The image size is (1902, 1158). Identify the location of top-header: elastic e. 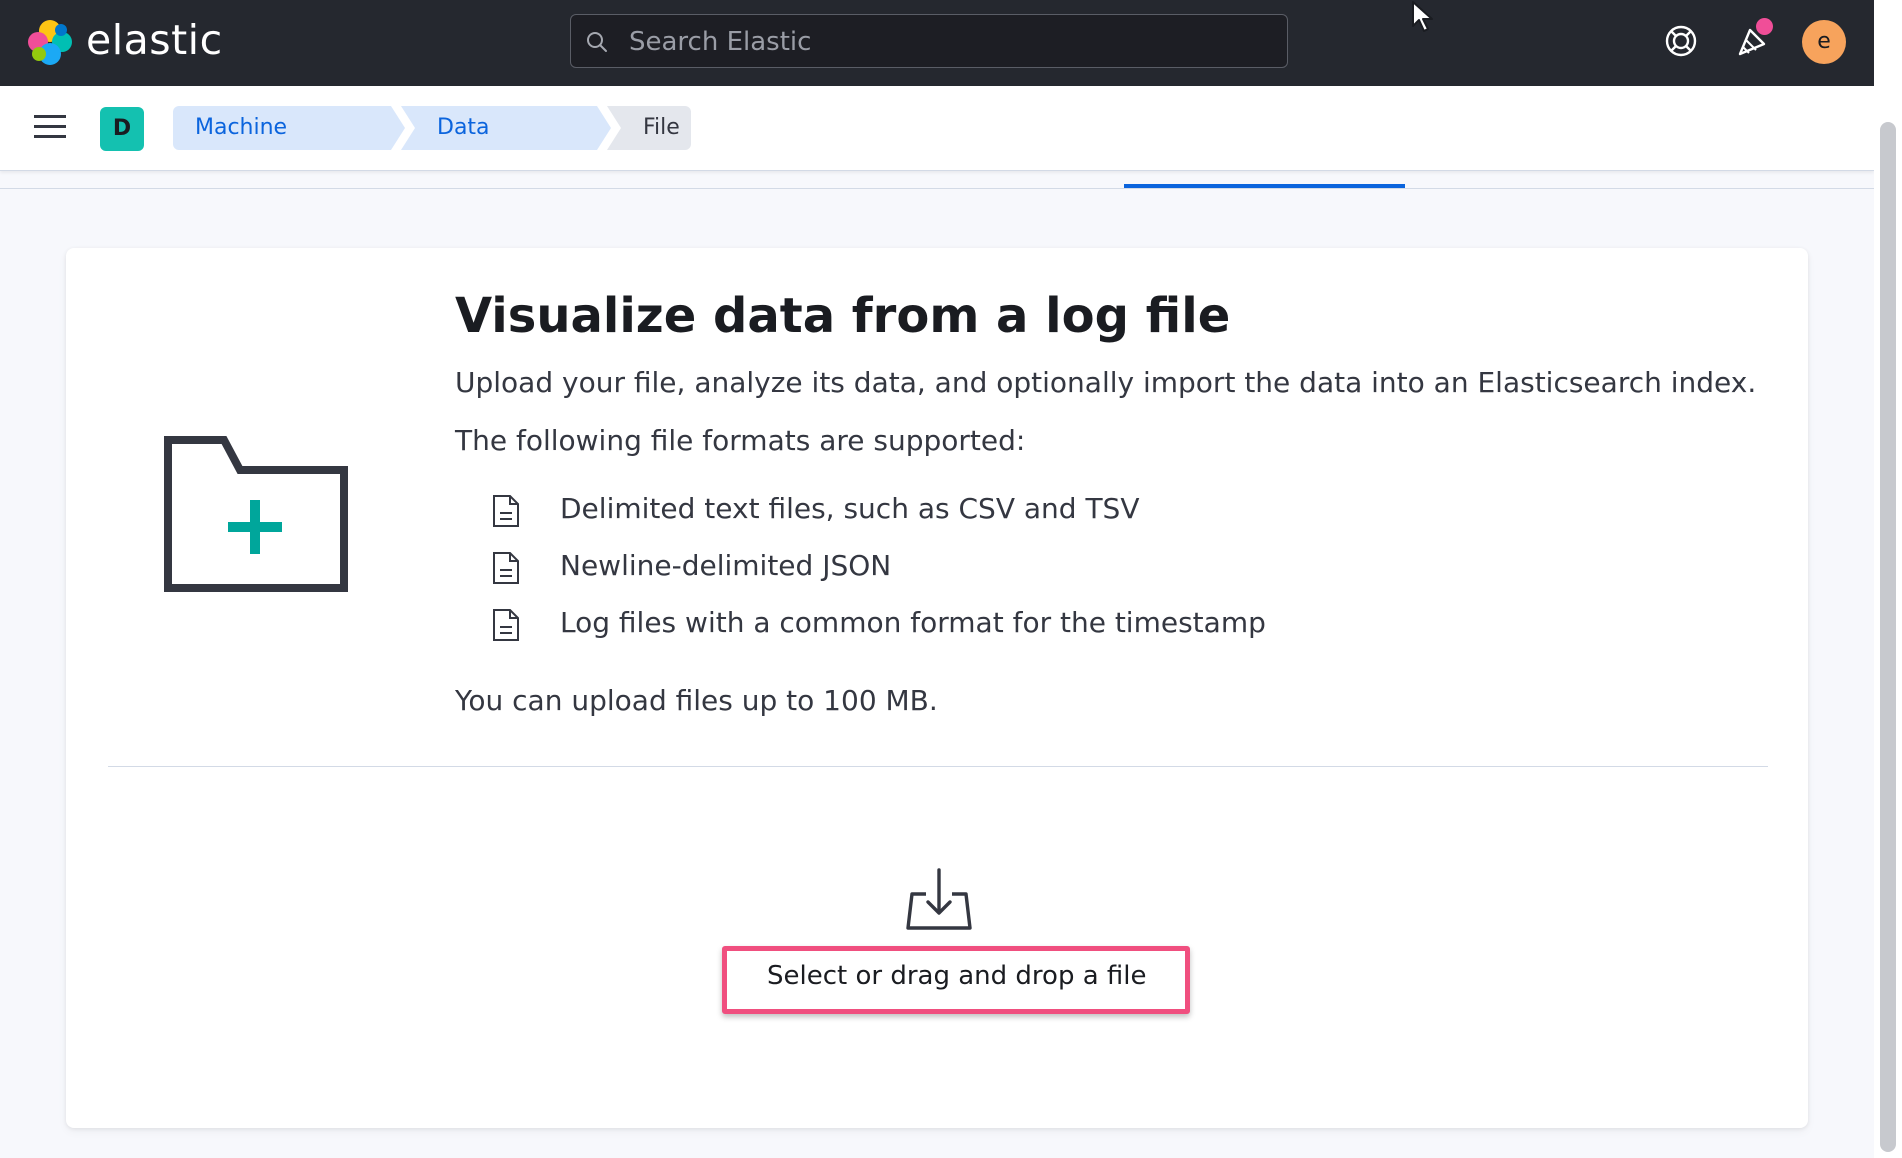
(937, 43).